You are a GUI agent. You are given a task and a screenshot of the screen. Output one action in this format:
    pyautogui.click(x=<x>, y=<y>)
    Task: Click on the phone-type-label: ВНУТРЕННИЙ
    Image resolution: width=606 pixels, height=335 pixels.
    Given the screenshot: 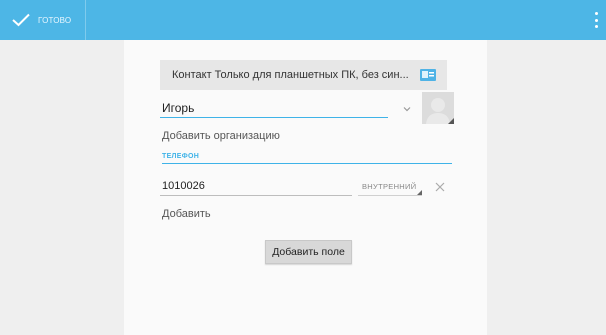 What is the action you would take?
    pyautogui.click(x=389, y=186)
    